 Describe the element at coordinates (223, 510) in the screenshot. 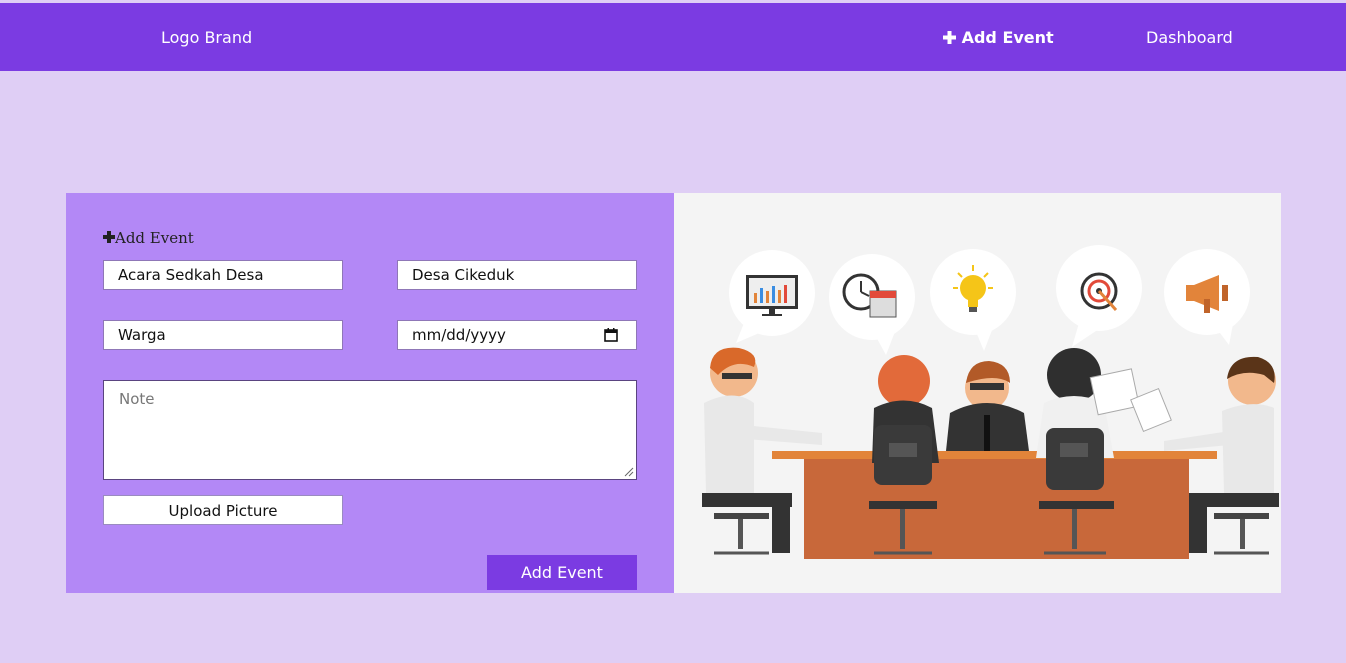

I see `upload-picture-button: Upload Picture` at that location.